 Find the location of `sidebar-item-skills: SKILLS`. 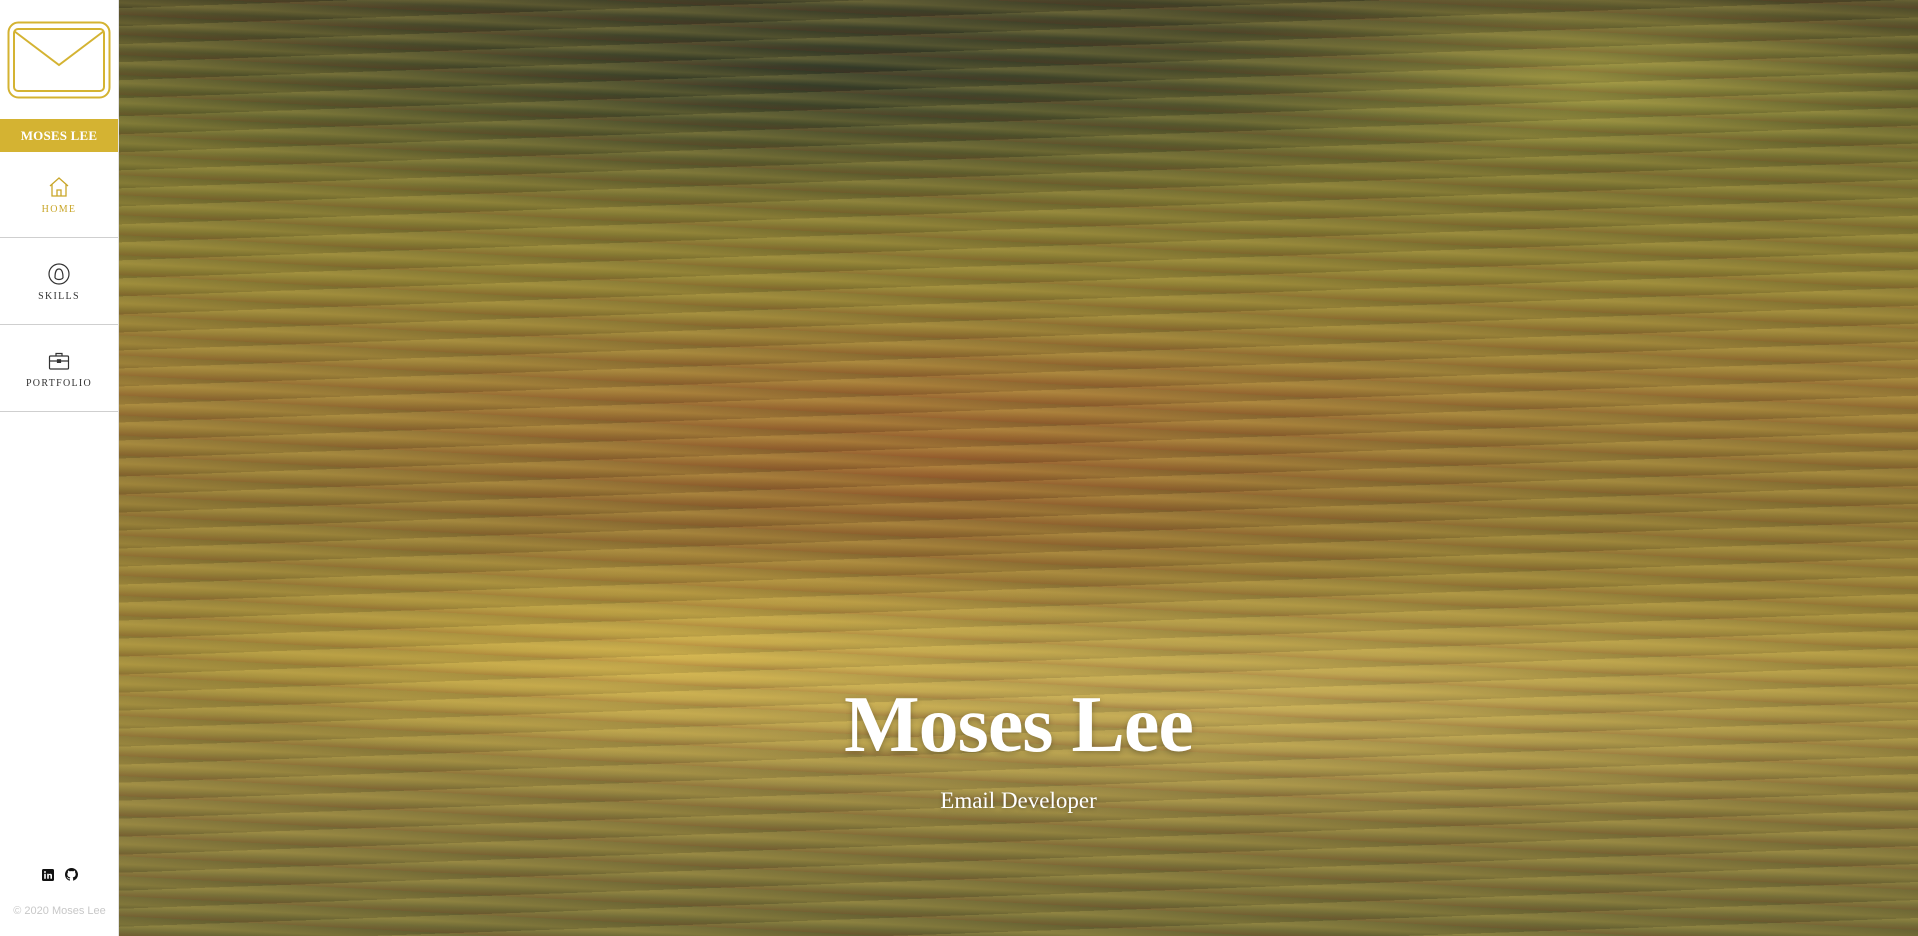

sidebar-item-skills: SKILLS is located at coordinates (59, 281).